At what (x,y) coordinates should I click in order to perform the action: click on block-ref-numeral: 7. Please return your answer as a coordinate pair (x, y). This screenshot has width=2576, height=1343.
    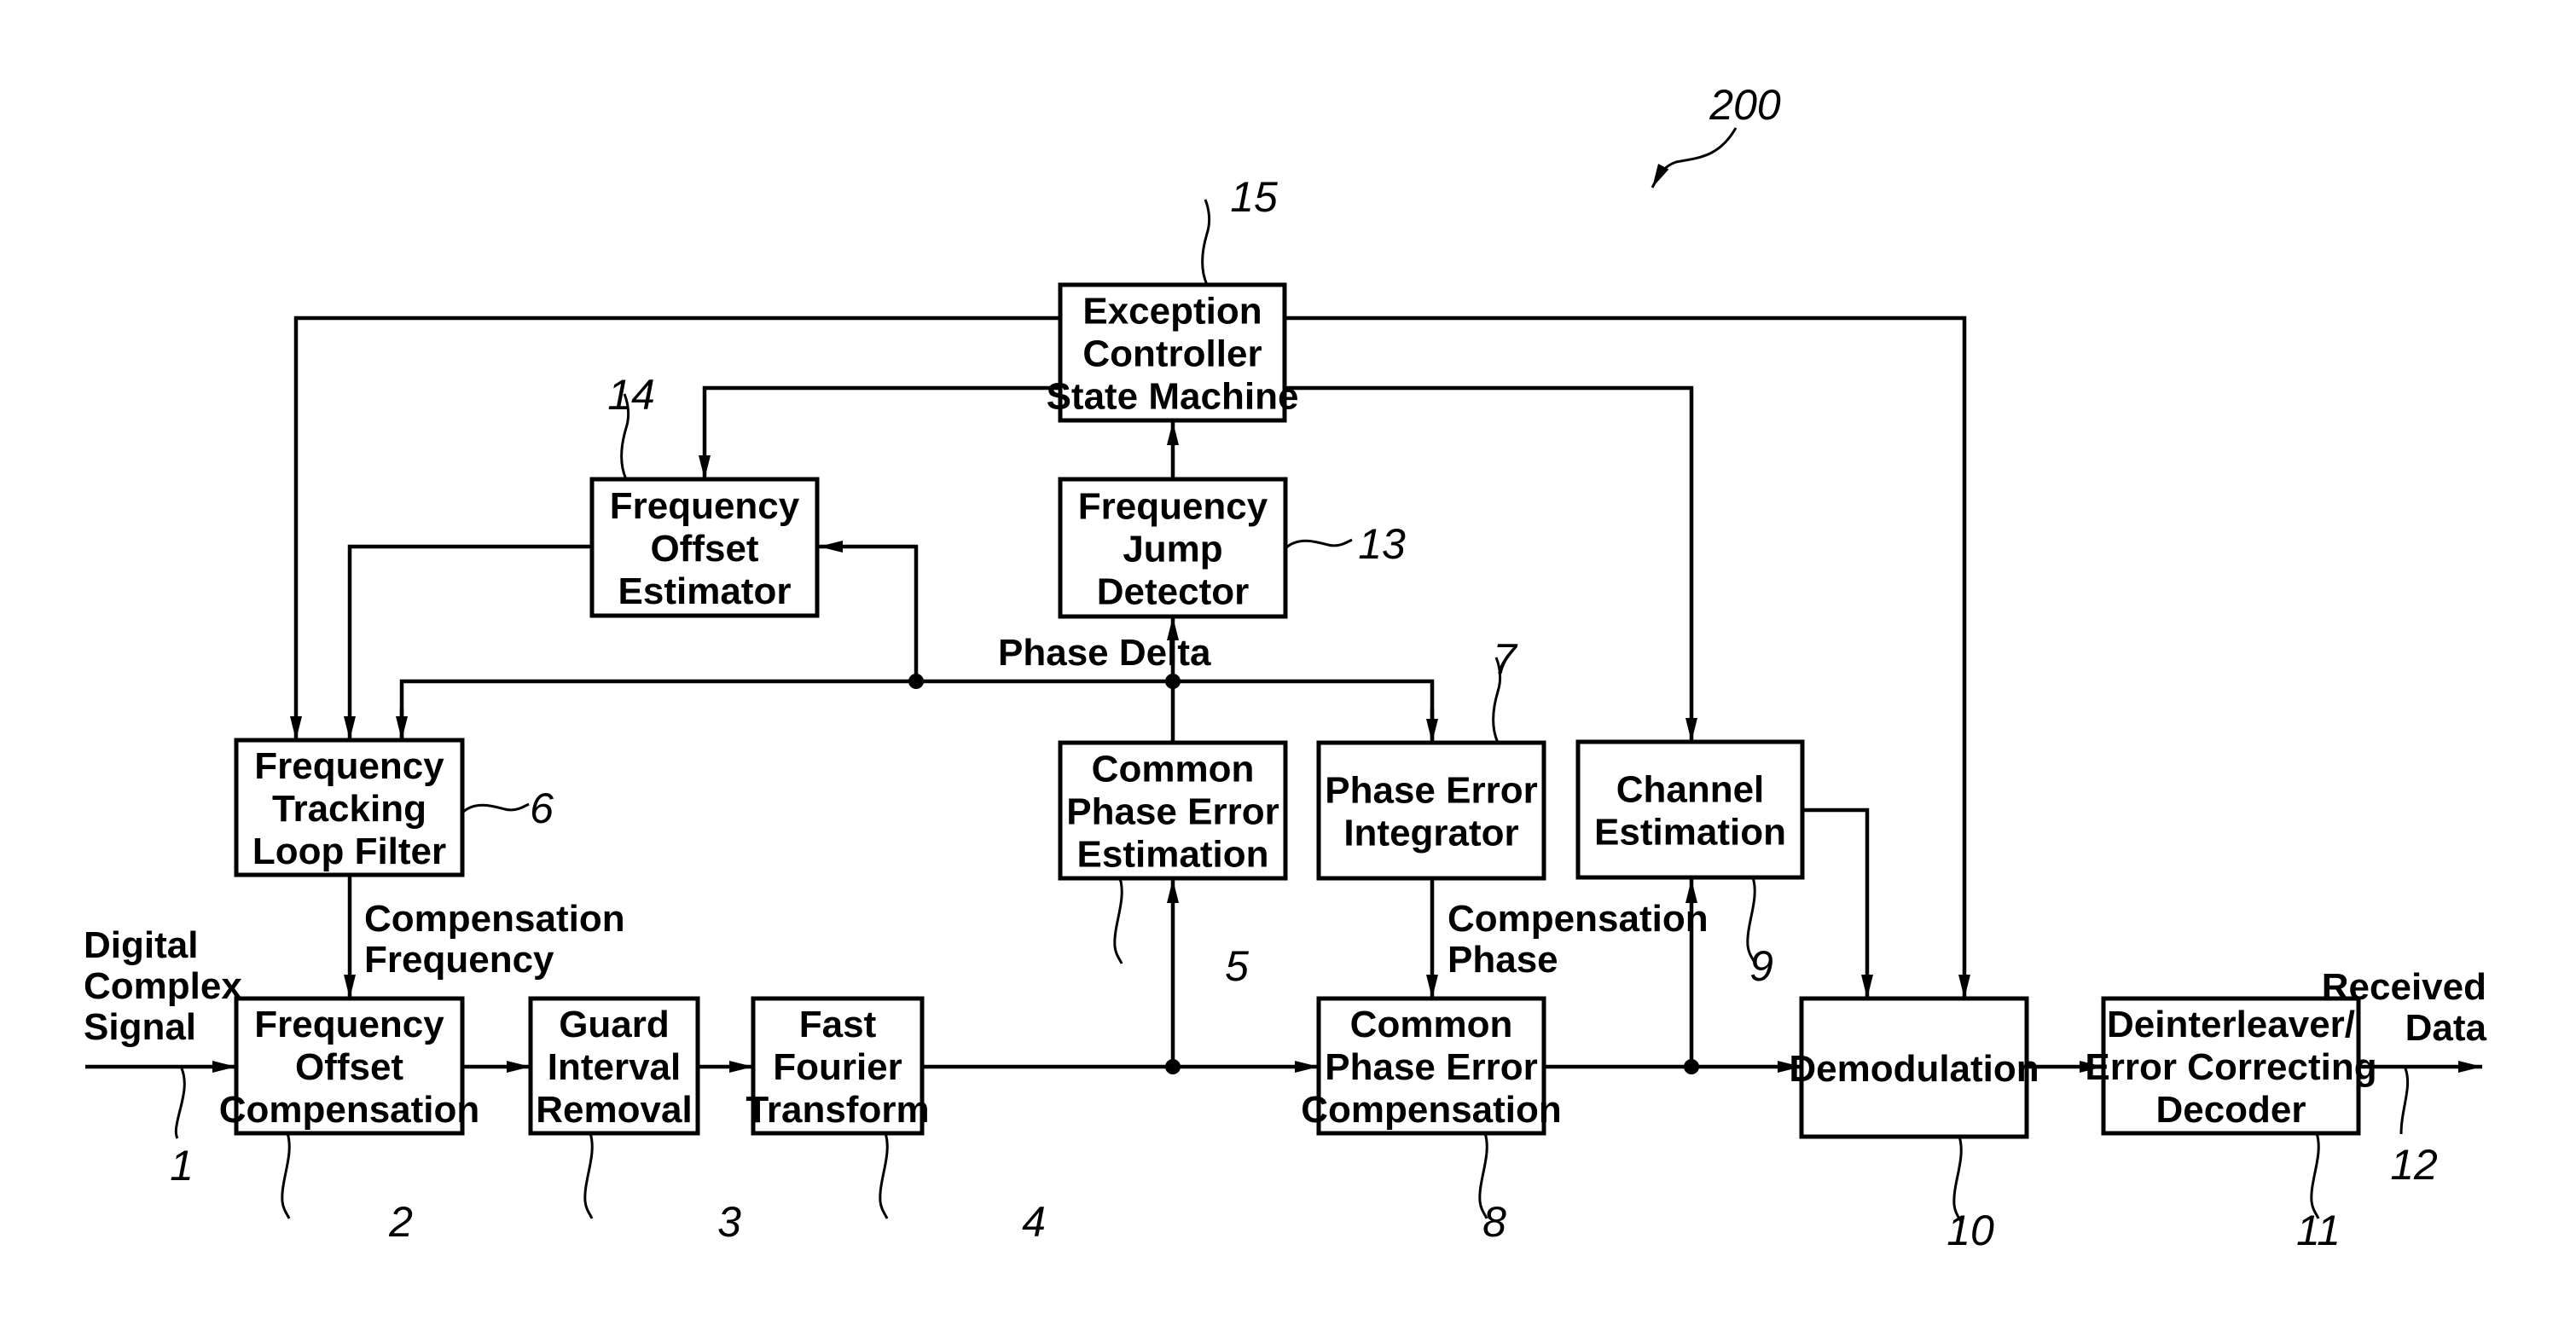
    Looking at the image, I should click on (1505, 659).